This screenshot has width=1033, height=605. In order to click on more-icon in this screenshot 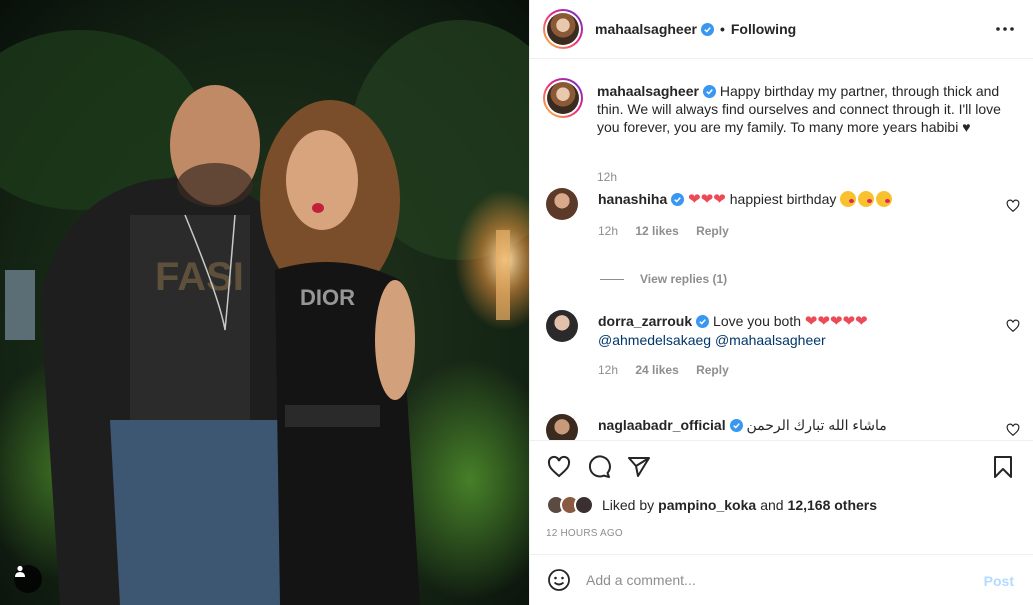, I will do `click(1005, 29)`.